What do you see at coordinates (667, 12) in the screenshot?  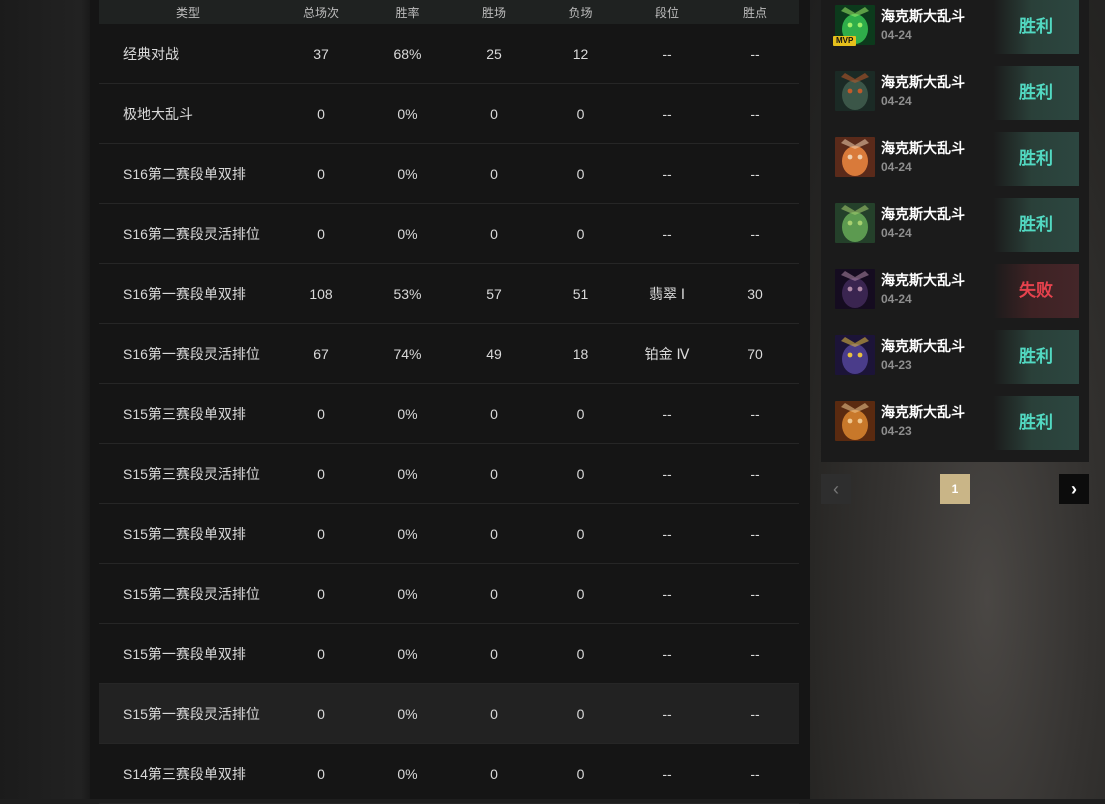 I see `header-rank: 段位` at bounding box center [667, 12].